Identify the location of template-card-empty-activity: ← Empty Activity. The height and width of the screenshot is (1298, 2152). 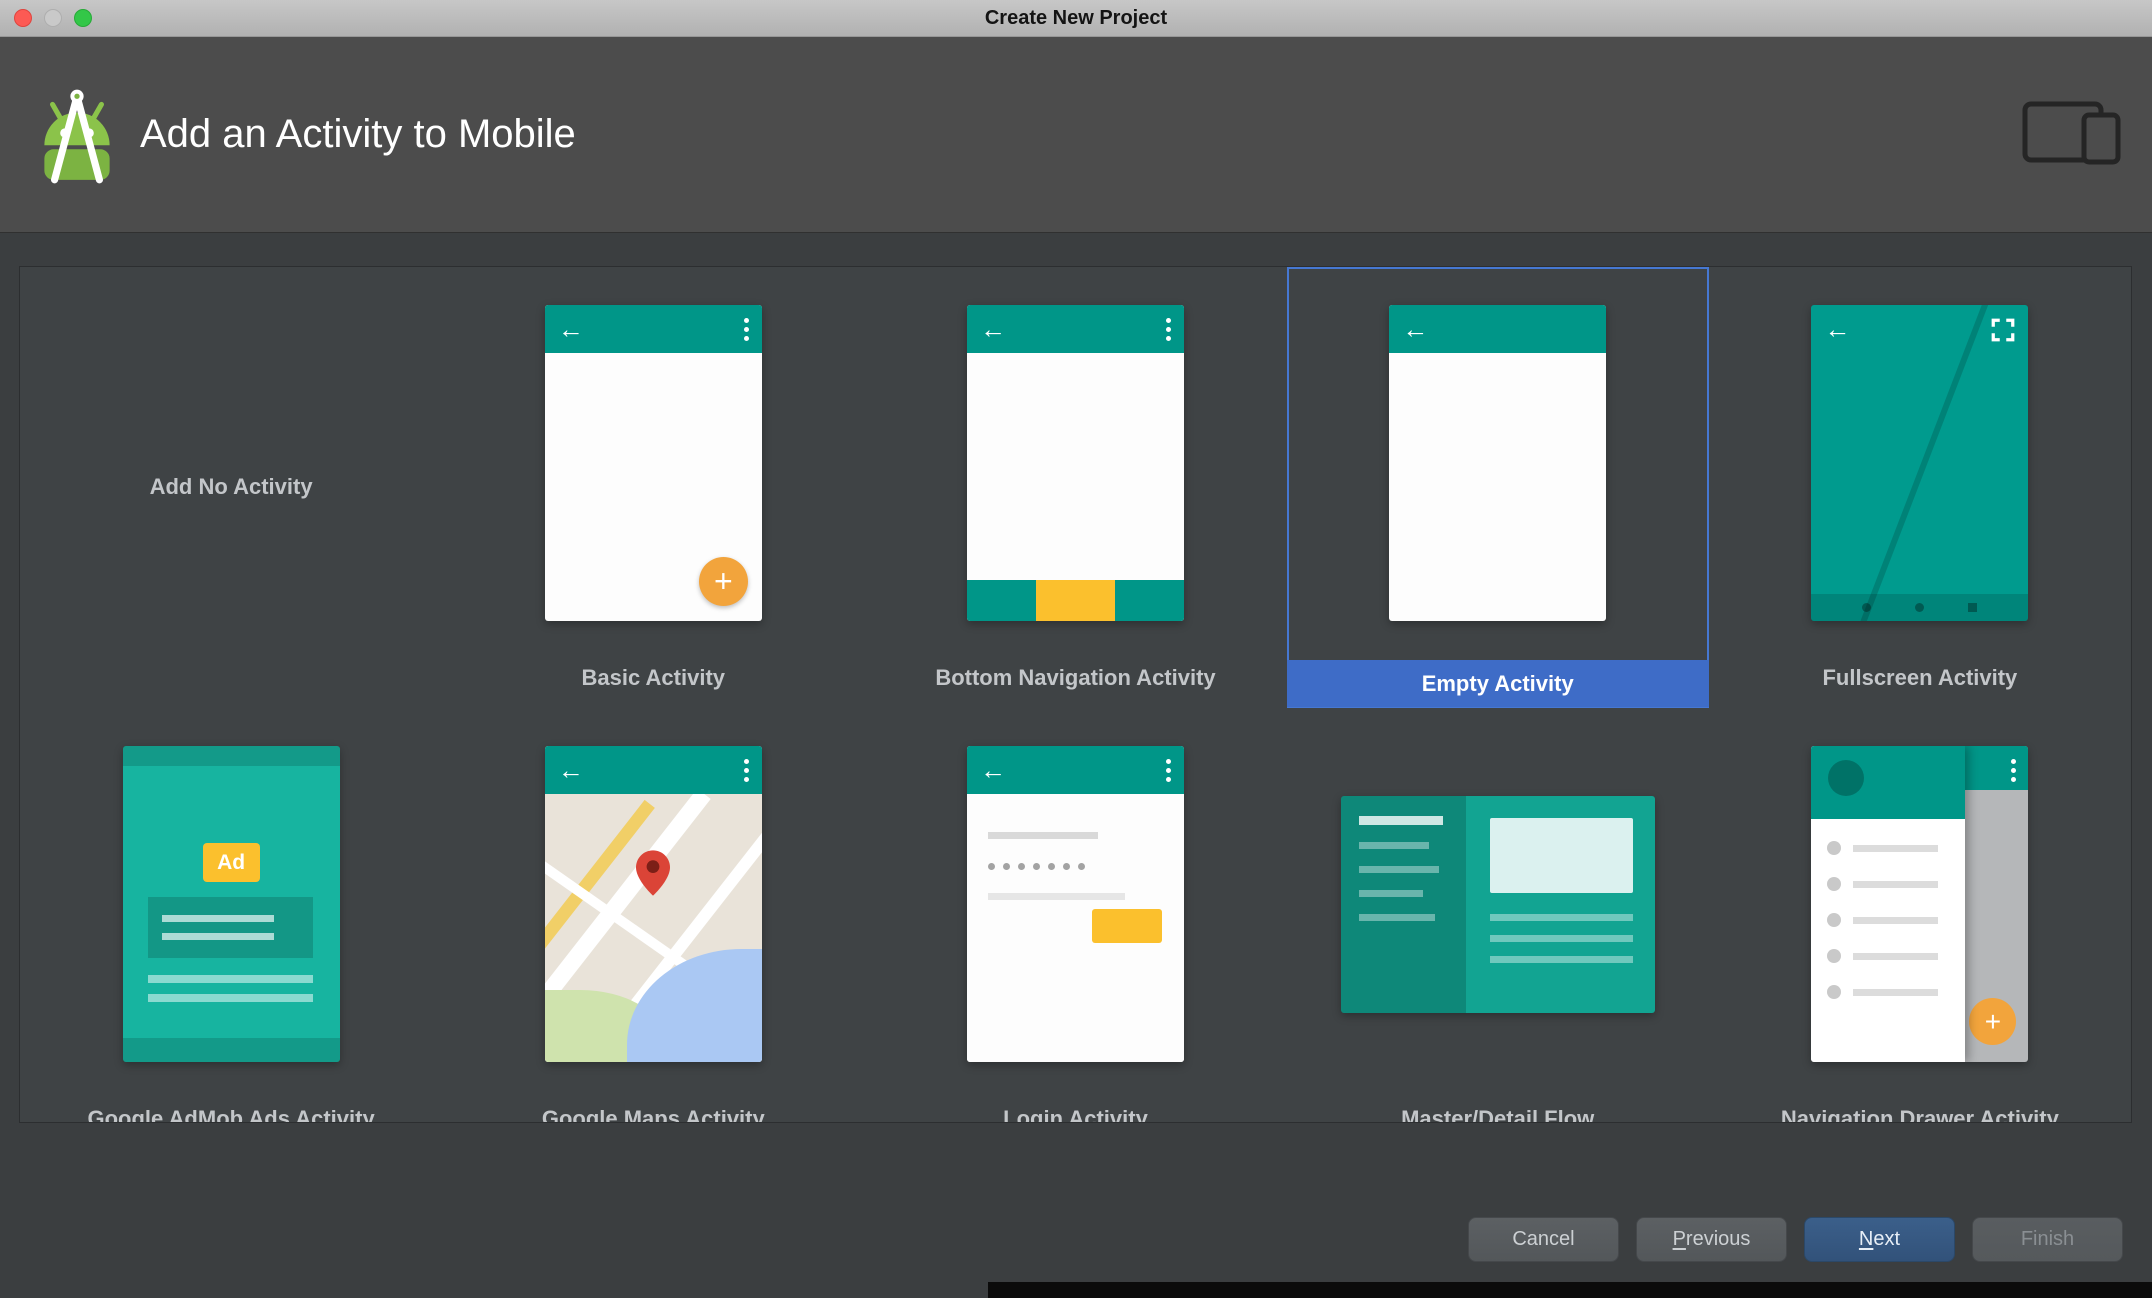
(1497, 487).